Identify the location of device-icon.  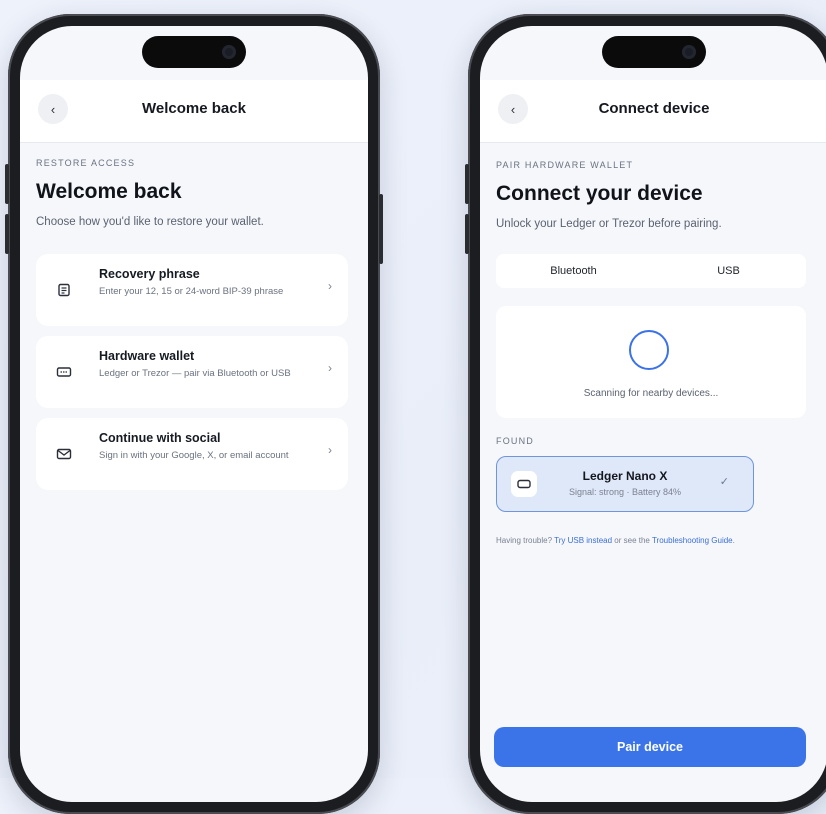
(524, 484).